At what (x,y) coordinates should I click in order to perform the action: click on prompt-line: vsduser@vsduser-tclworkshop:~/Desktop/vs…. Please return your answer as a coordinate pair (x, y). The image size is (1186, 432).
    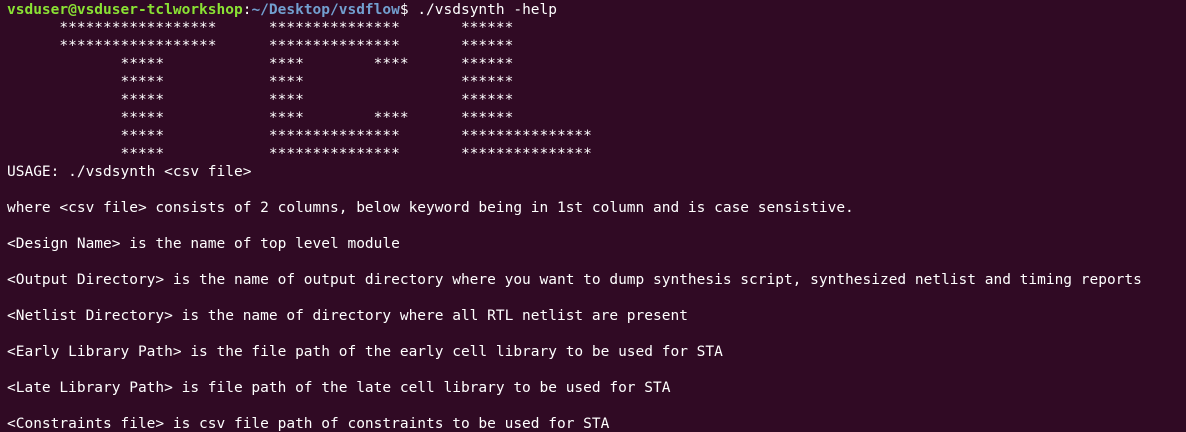
    Looking at the image, I should click on (596, 10).